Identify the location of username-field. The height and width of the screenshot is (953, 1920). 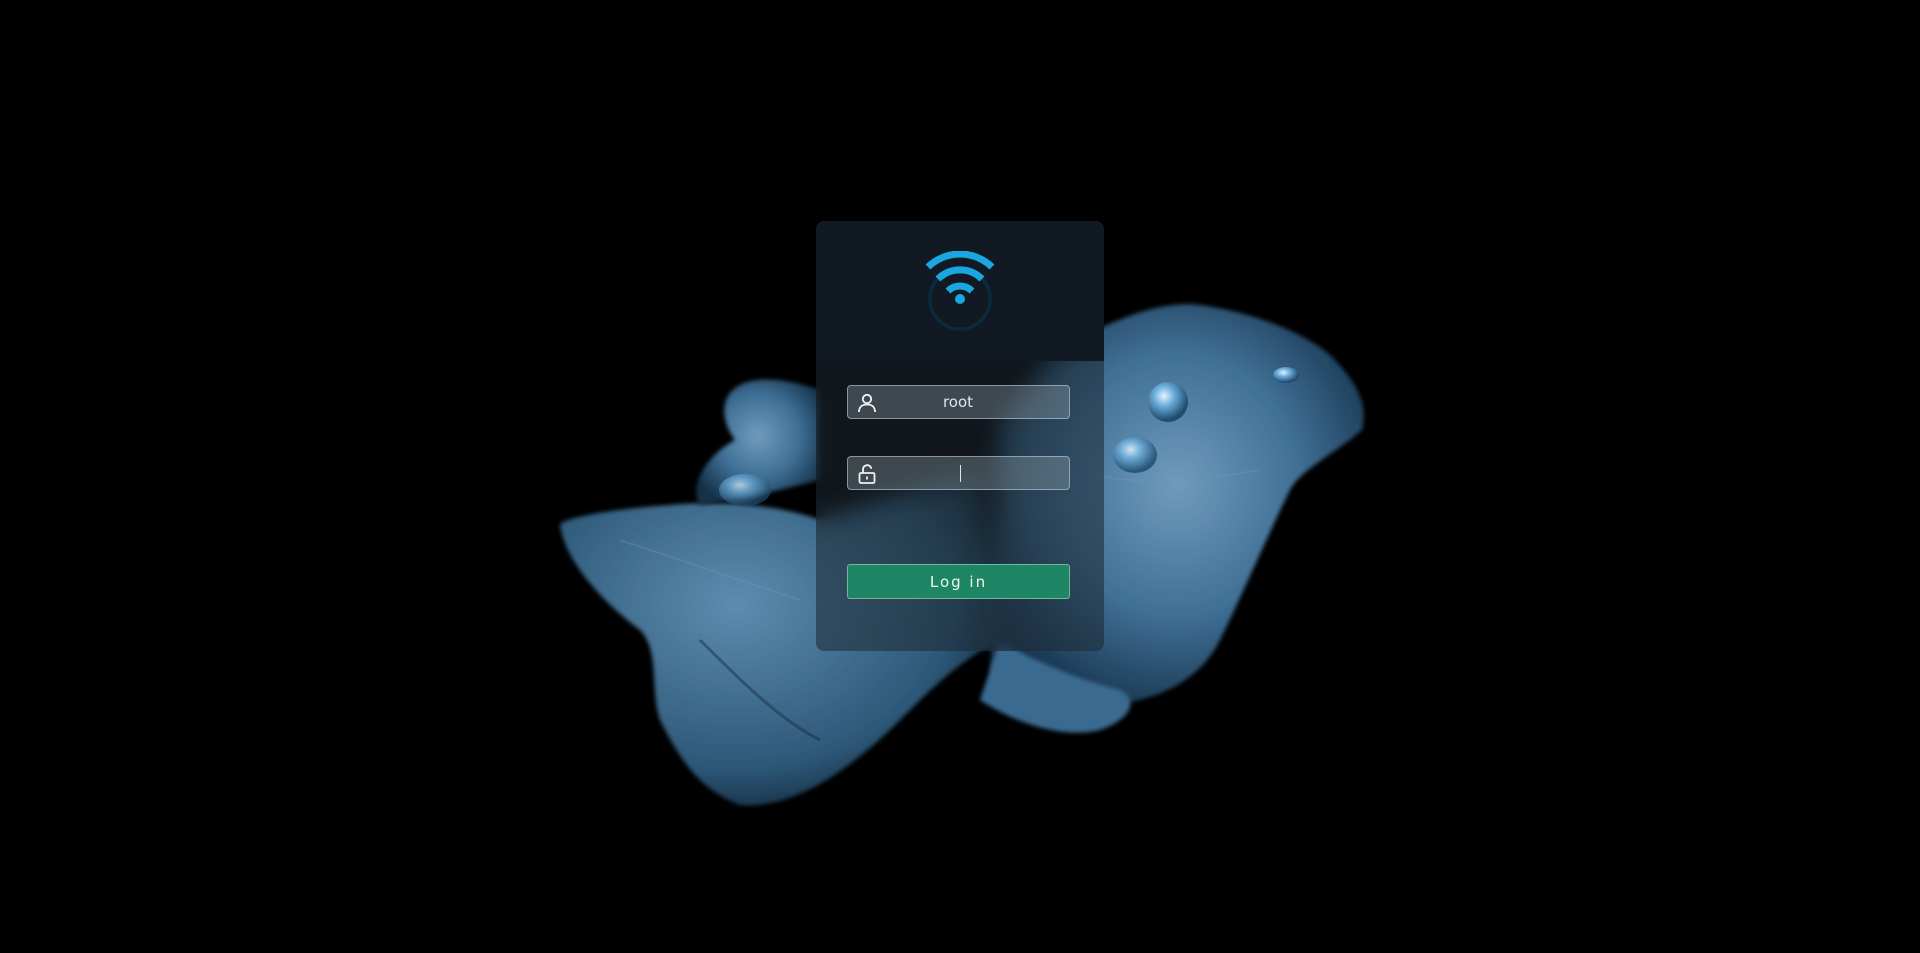
(958, 402).